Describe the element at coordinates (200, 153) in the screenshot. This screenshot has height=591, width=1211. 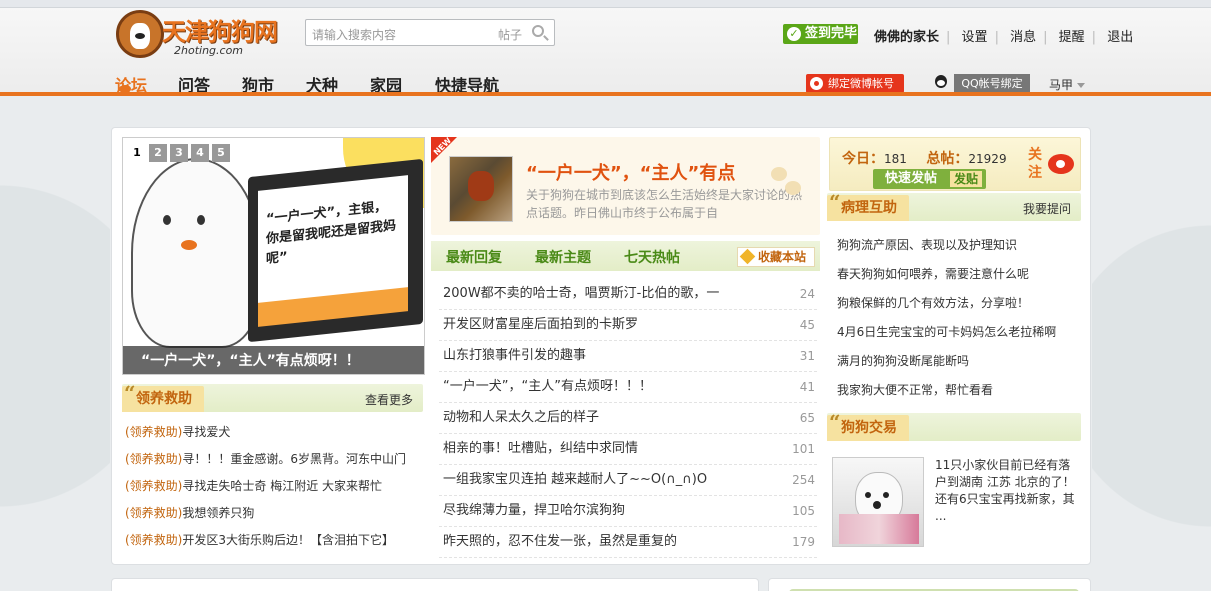
I see `slide-page-4: 4` at that location.